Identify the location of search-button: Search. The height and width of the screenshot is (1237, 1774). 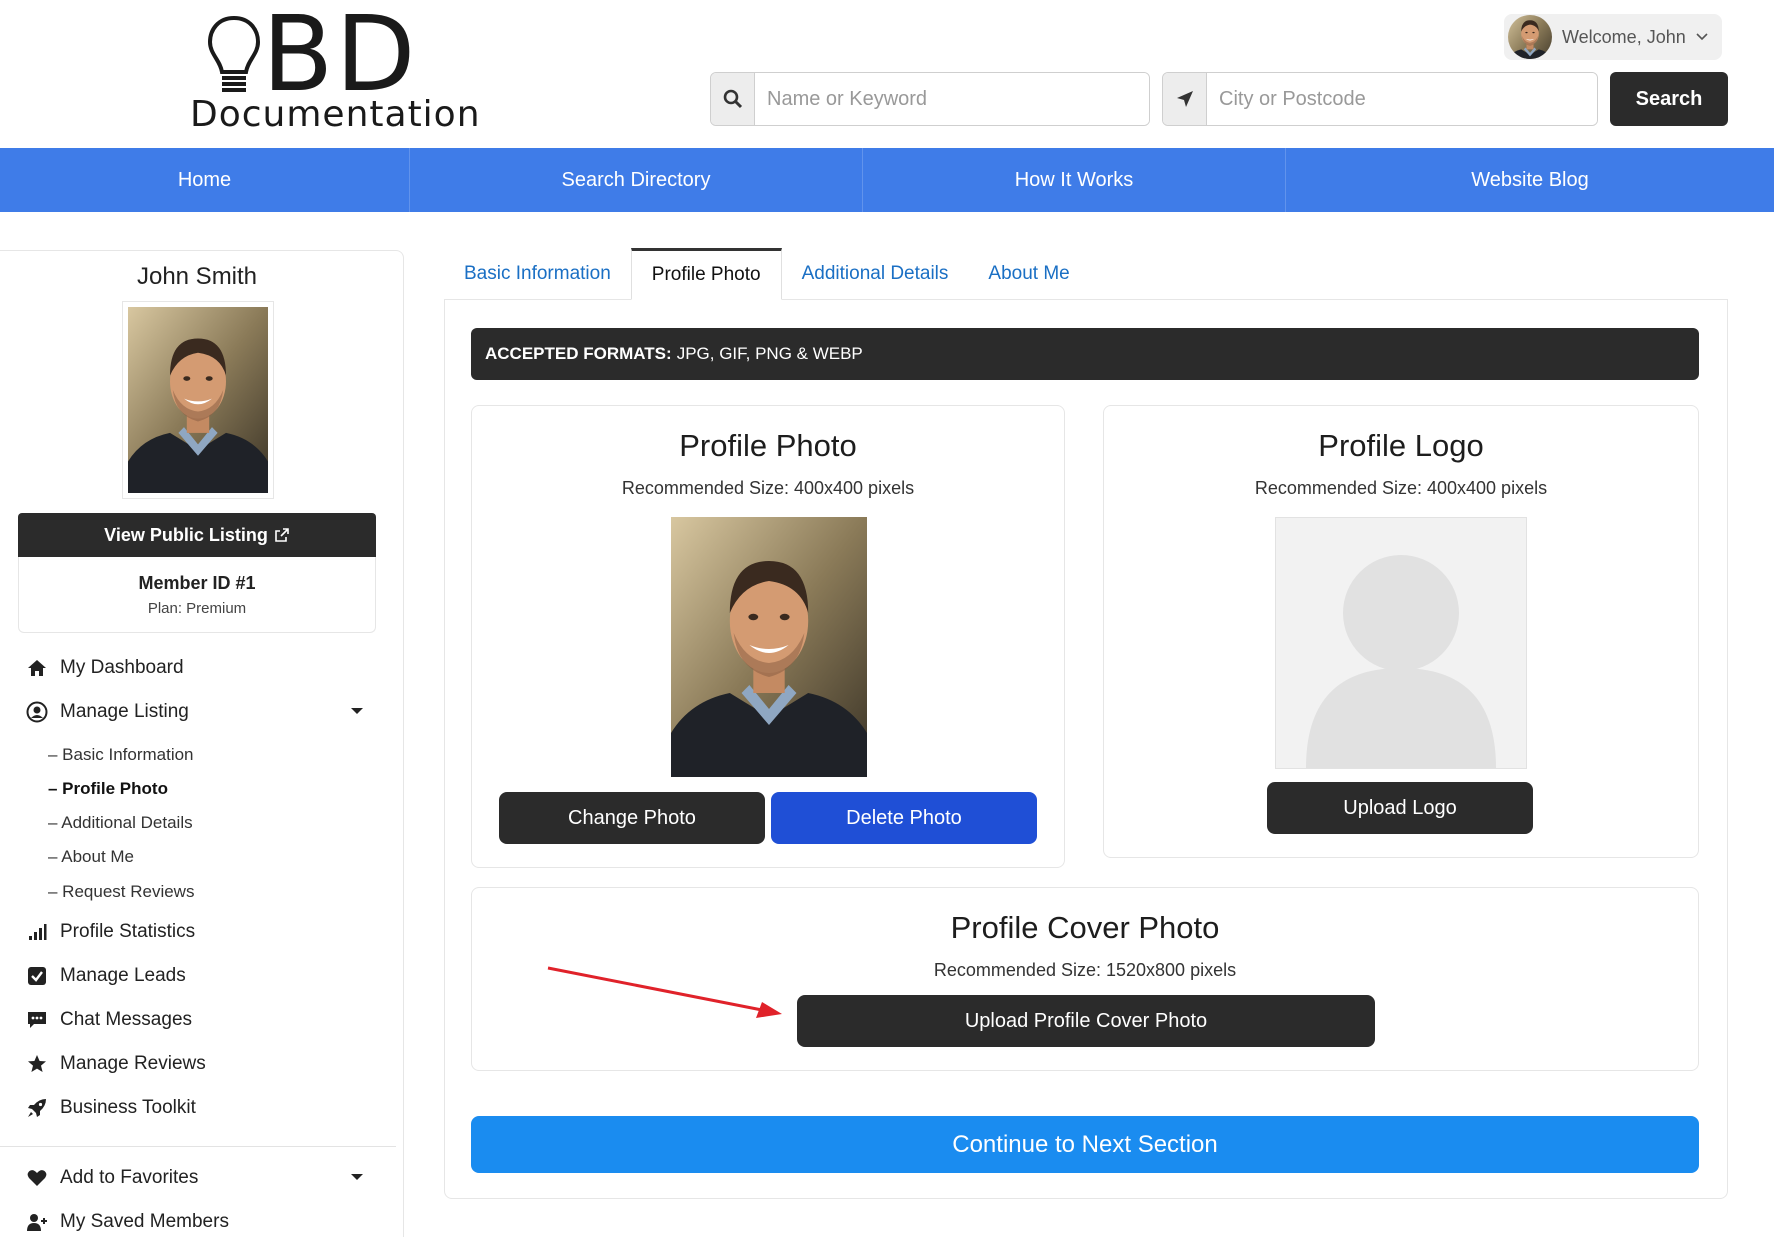
(1669, 99).